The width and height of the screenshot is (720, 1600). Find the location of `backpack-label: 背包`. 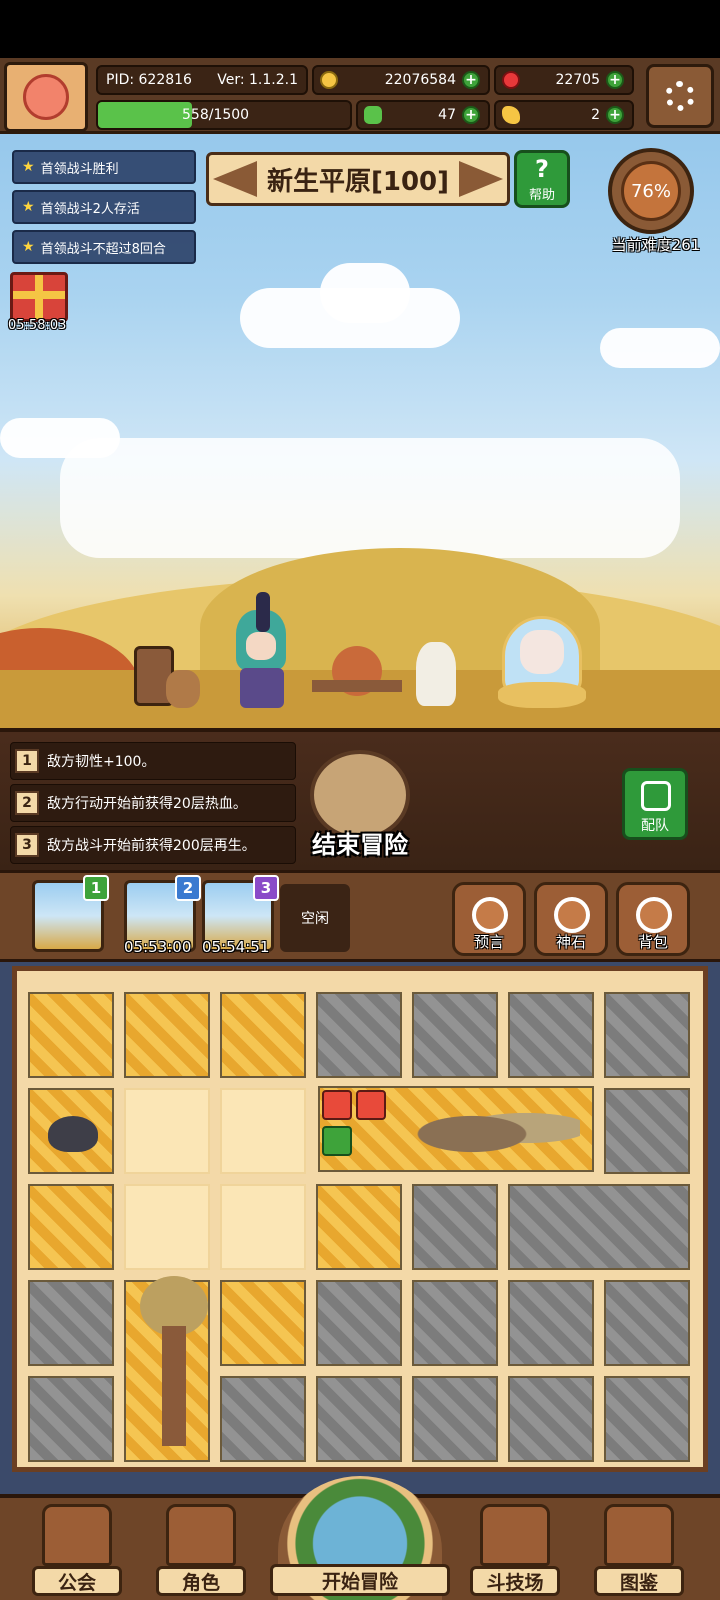

backpack-label: 背包 is located at coordinates (652, 942).